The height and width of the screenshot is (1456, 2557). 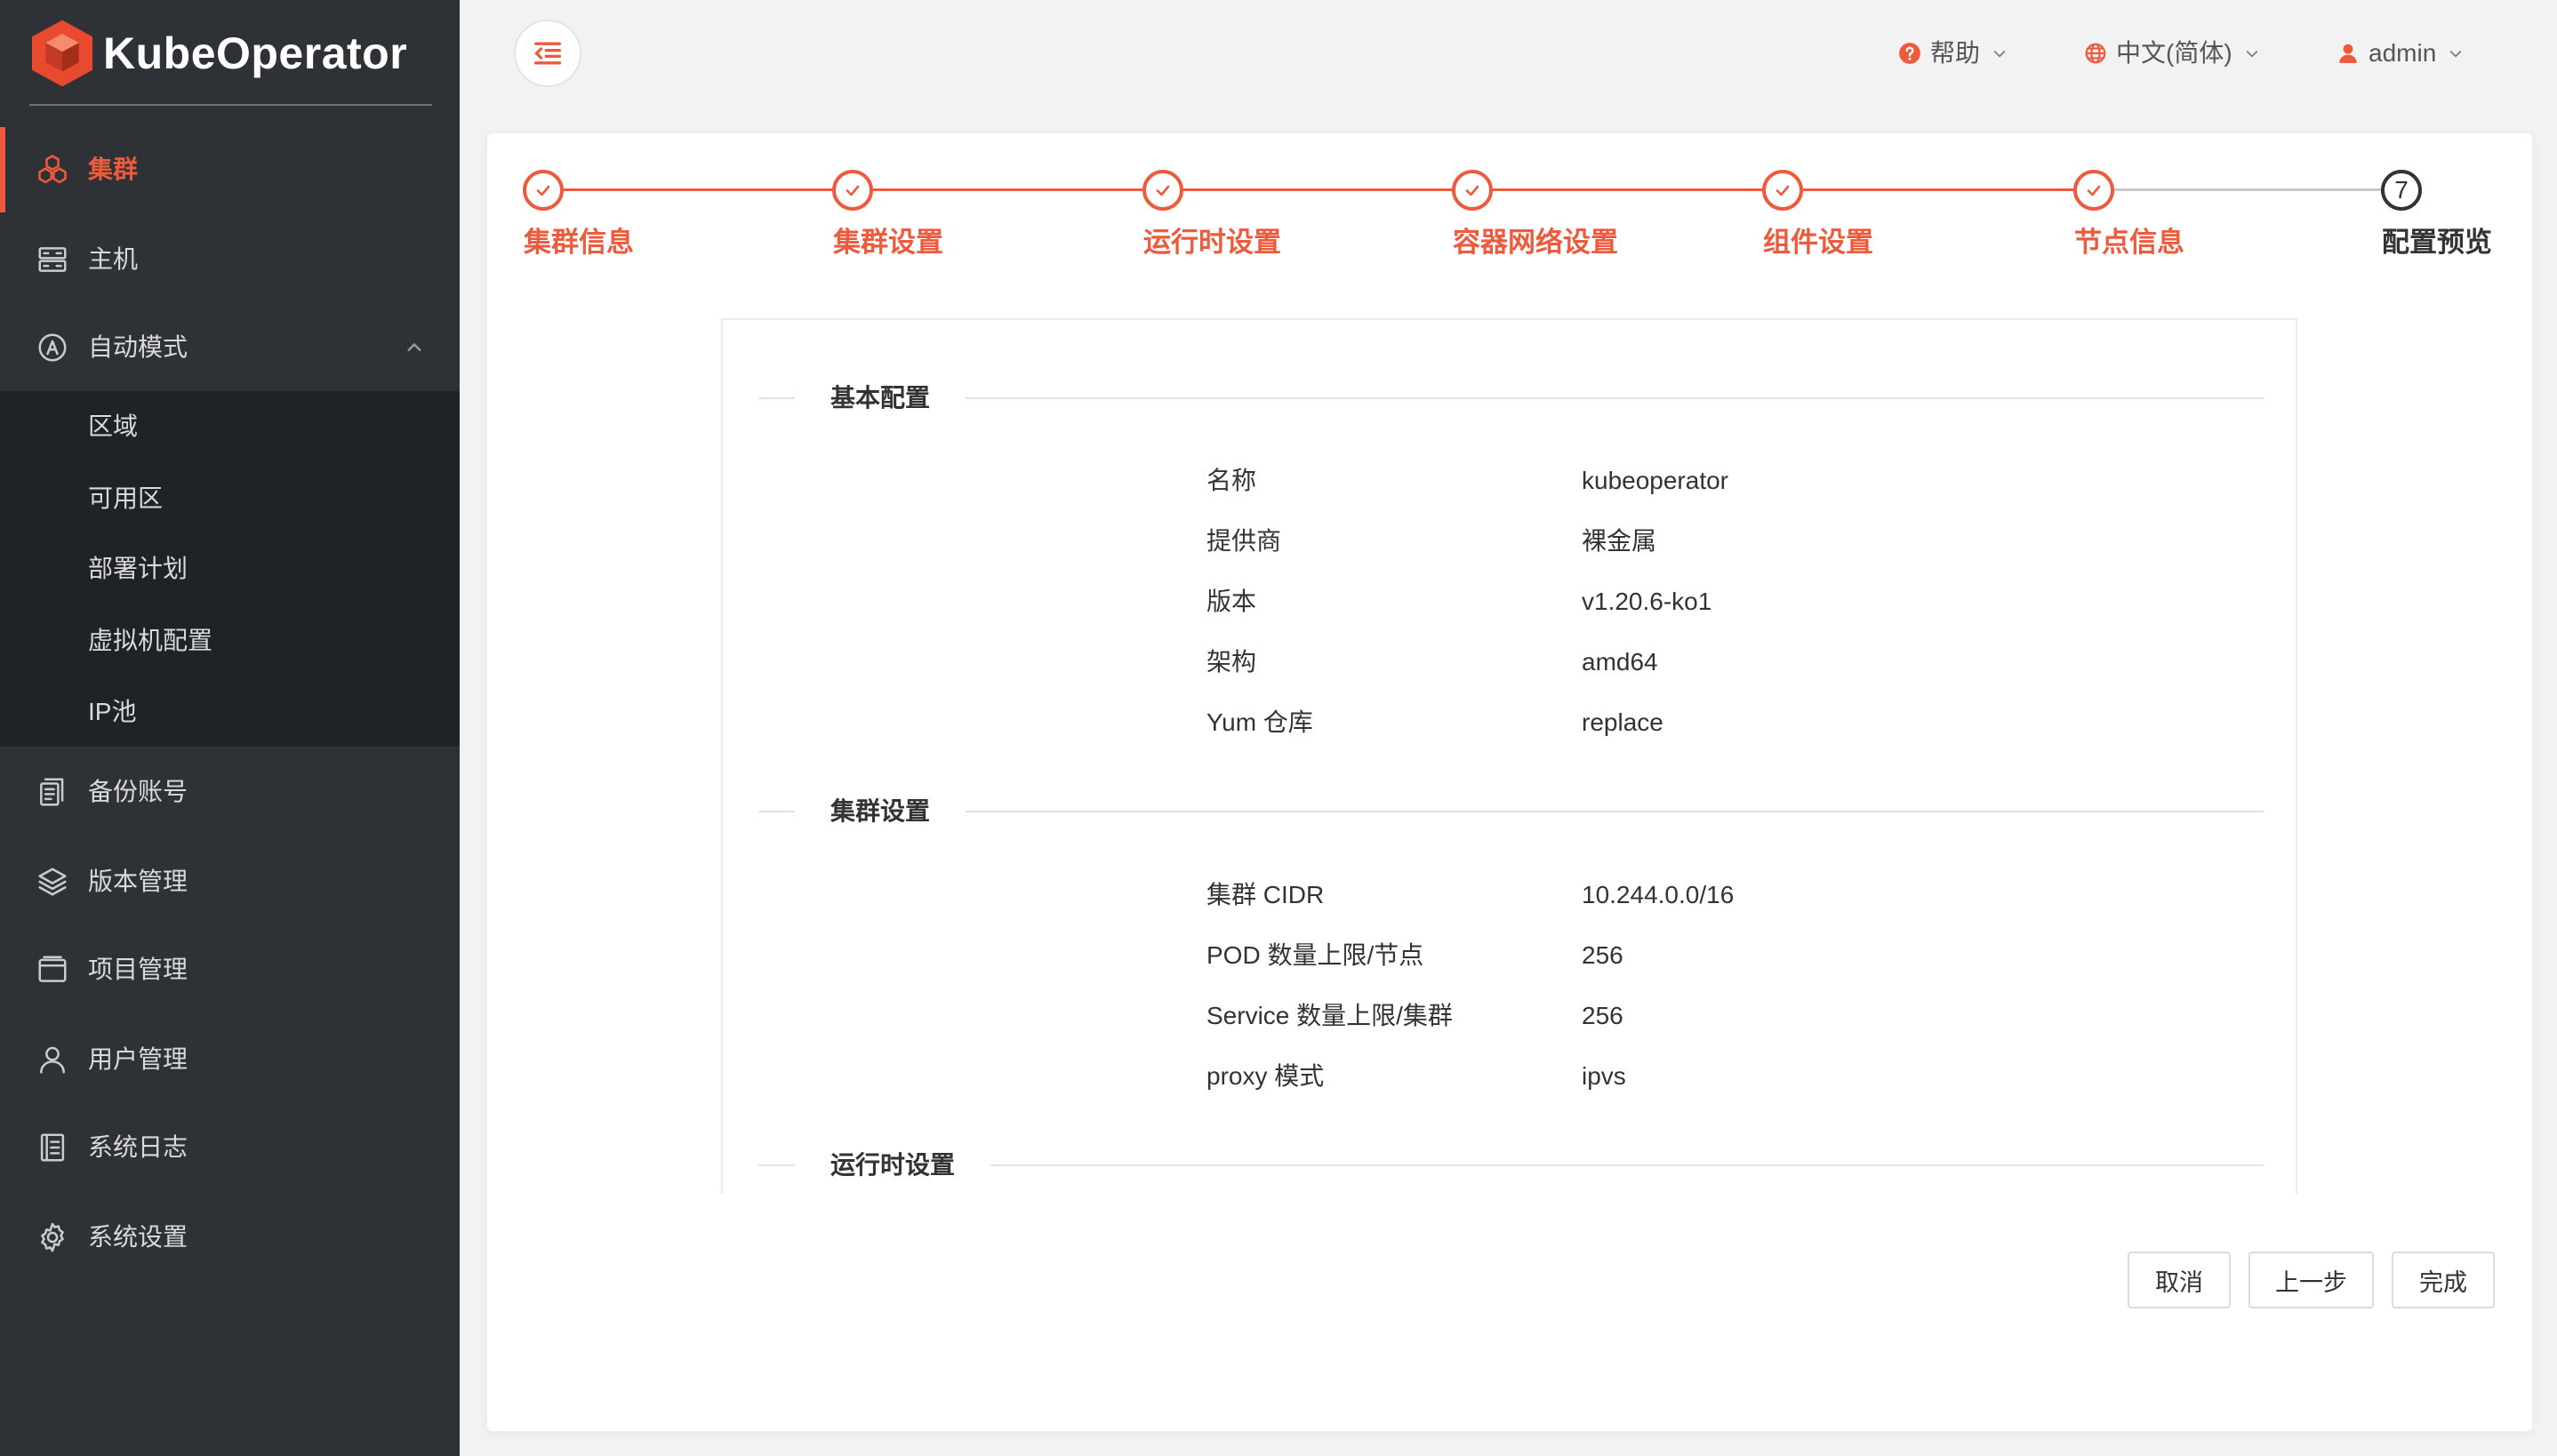 What do you see at coordinates (2095, 53) in the screenshot?
I see `globe-icon` at bounding box center [2095, 53].